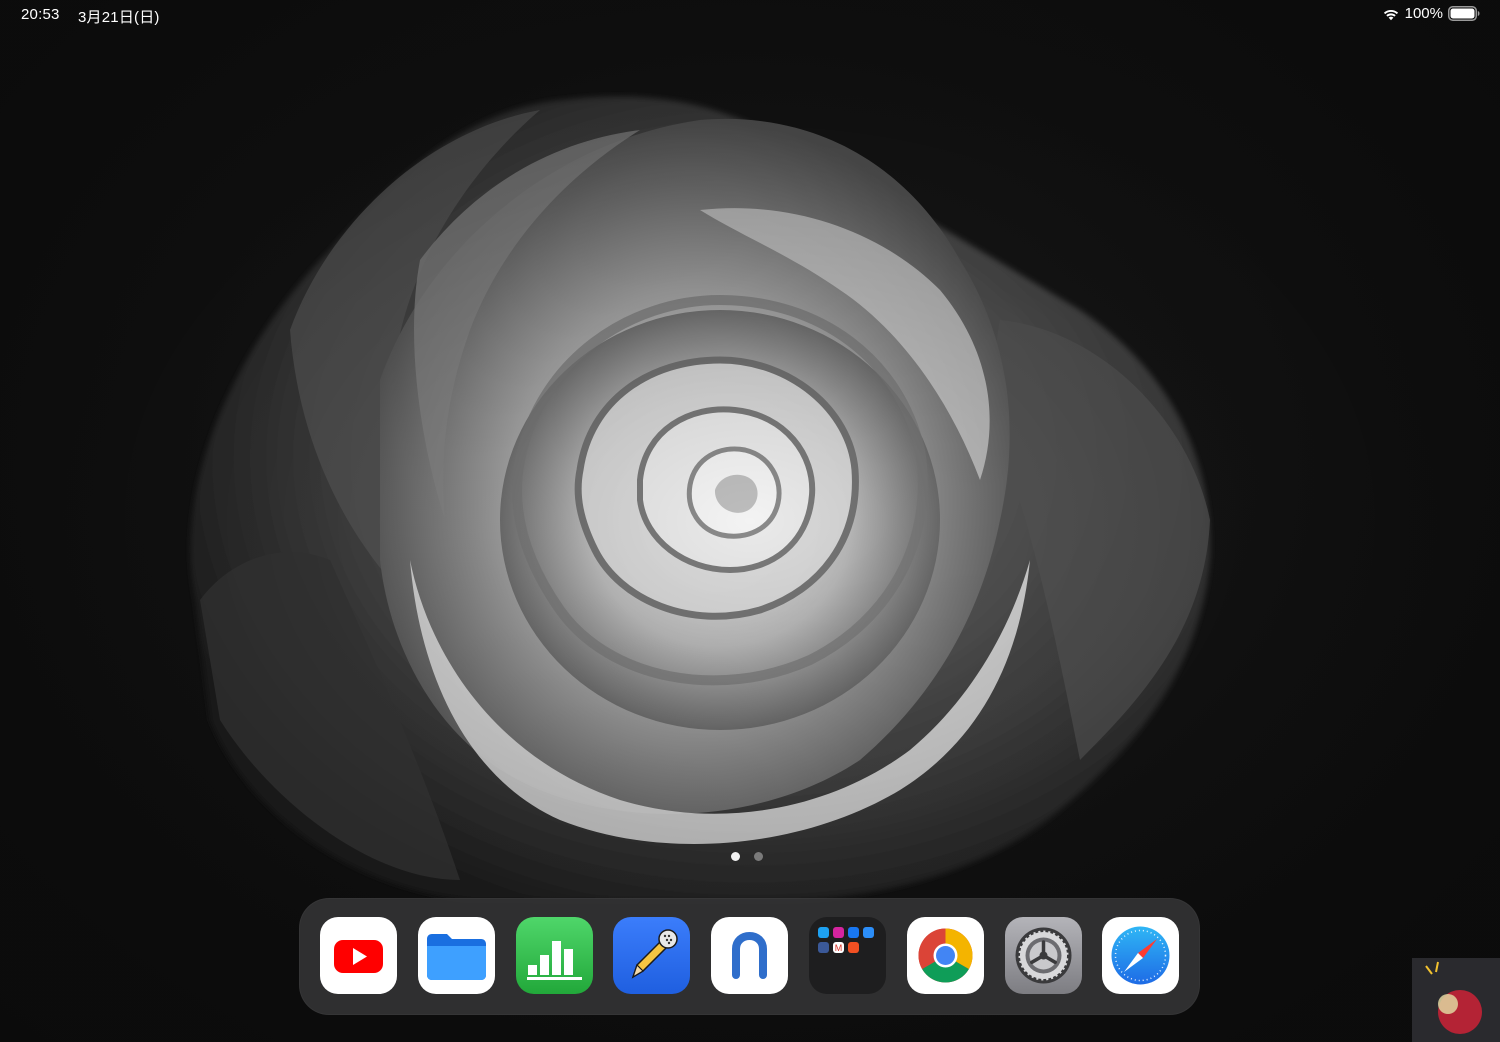 This screenshot has height=1042, width=1500. I want to click on n-letter-icon, so click(749, 955).